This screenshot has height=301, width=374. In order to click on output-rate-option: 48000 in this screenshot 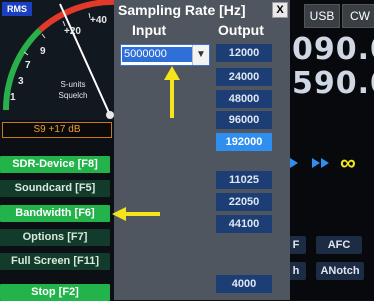, I will do `click(244, 99)`.